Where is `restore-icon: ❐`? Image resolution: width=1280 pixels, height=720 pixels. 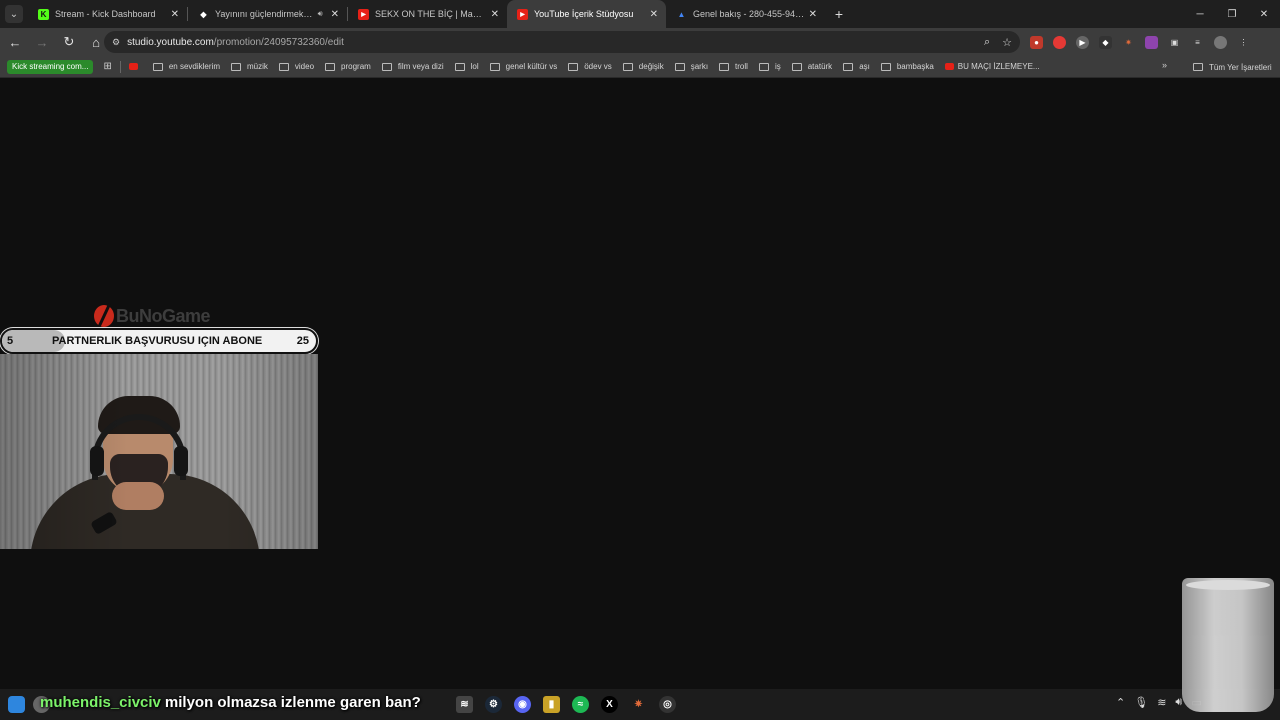
restore-icon: ❐ is located at coordinates (1232, 14).